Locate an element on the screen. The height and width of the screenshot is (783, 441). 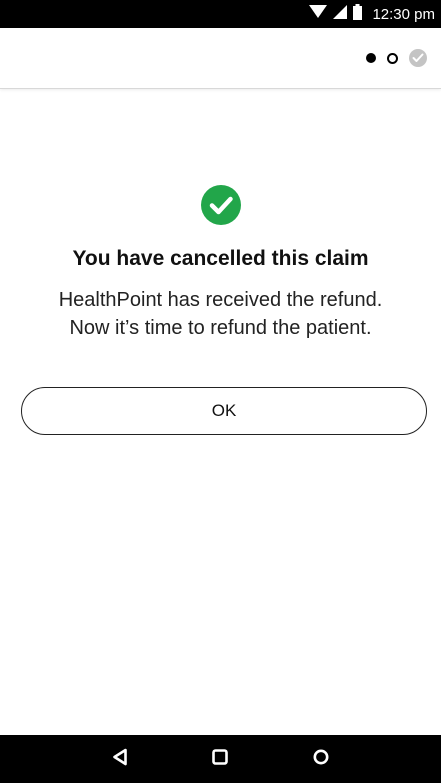
navigation-bar is located at coordinates (220, 759).